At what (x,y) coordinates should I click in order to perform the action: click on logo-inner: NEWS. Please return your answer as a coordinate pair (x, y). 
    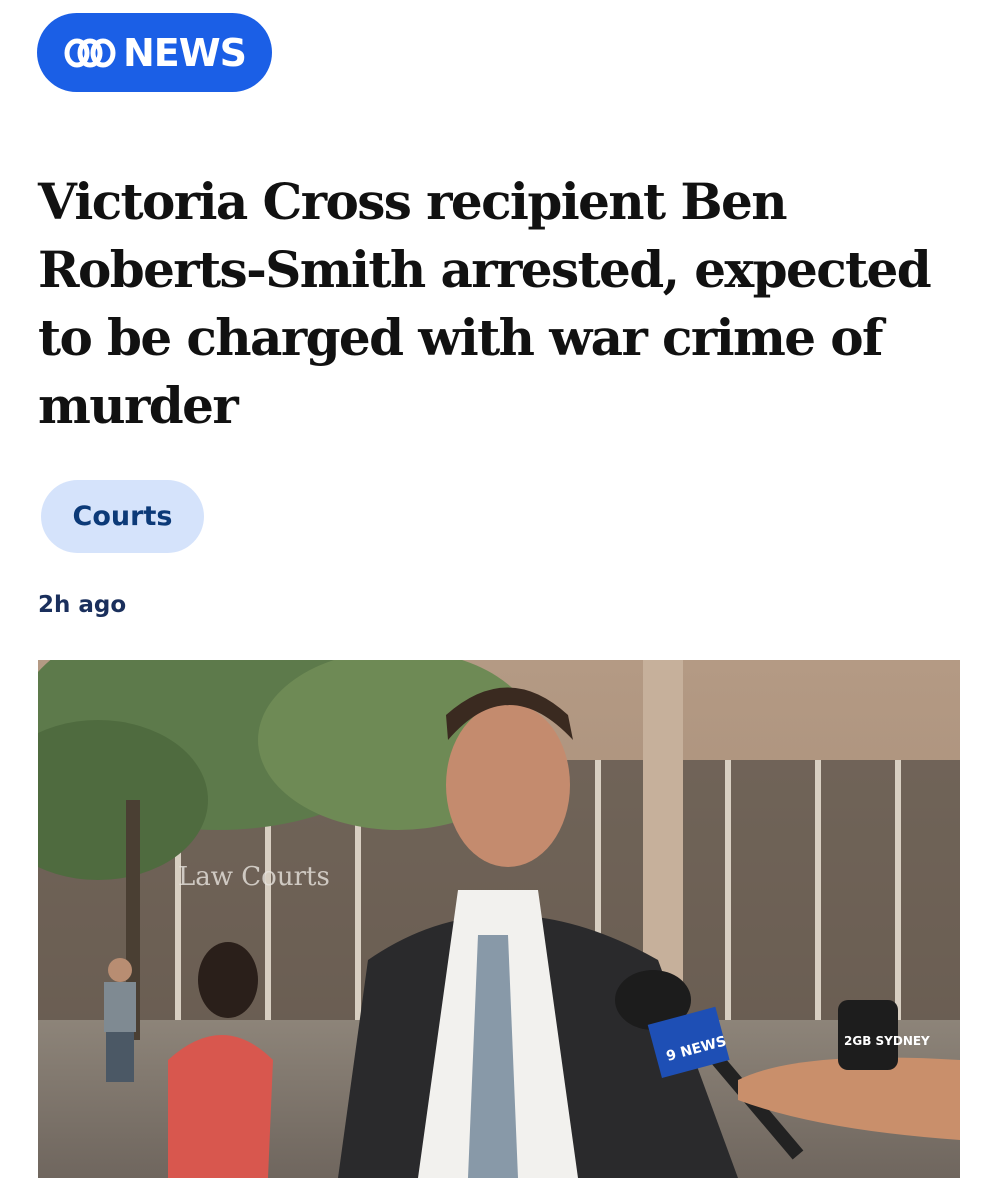
    Looking at the image, I should click on (155, 52).